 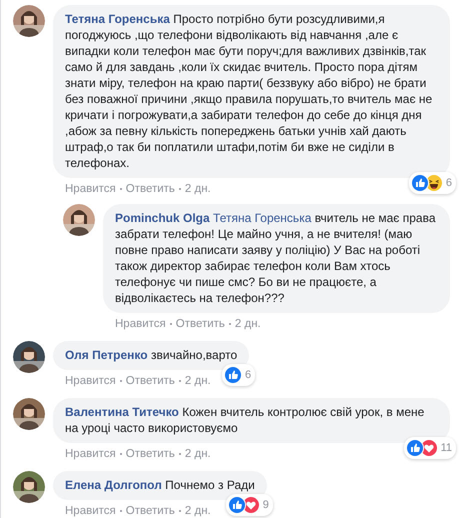 I want to click on comment-text: Елена Долгопол Почнемо з Ради, so click(x=160, y=485).